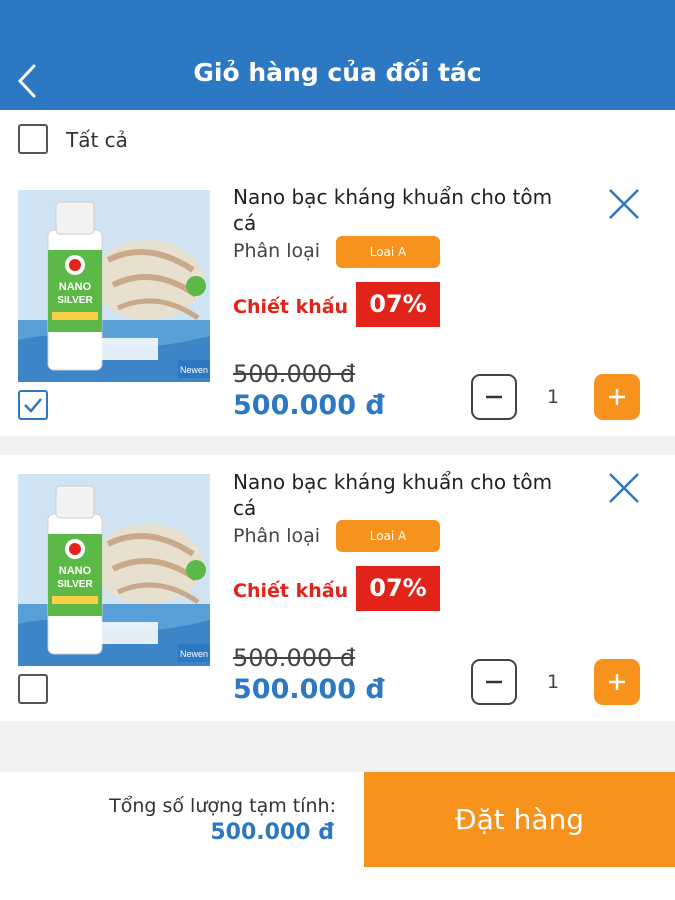  I want to click on app-header, so click(337, 55).